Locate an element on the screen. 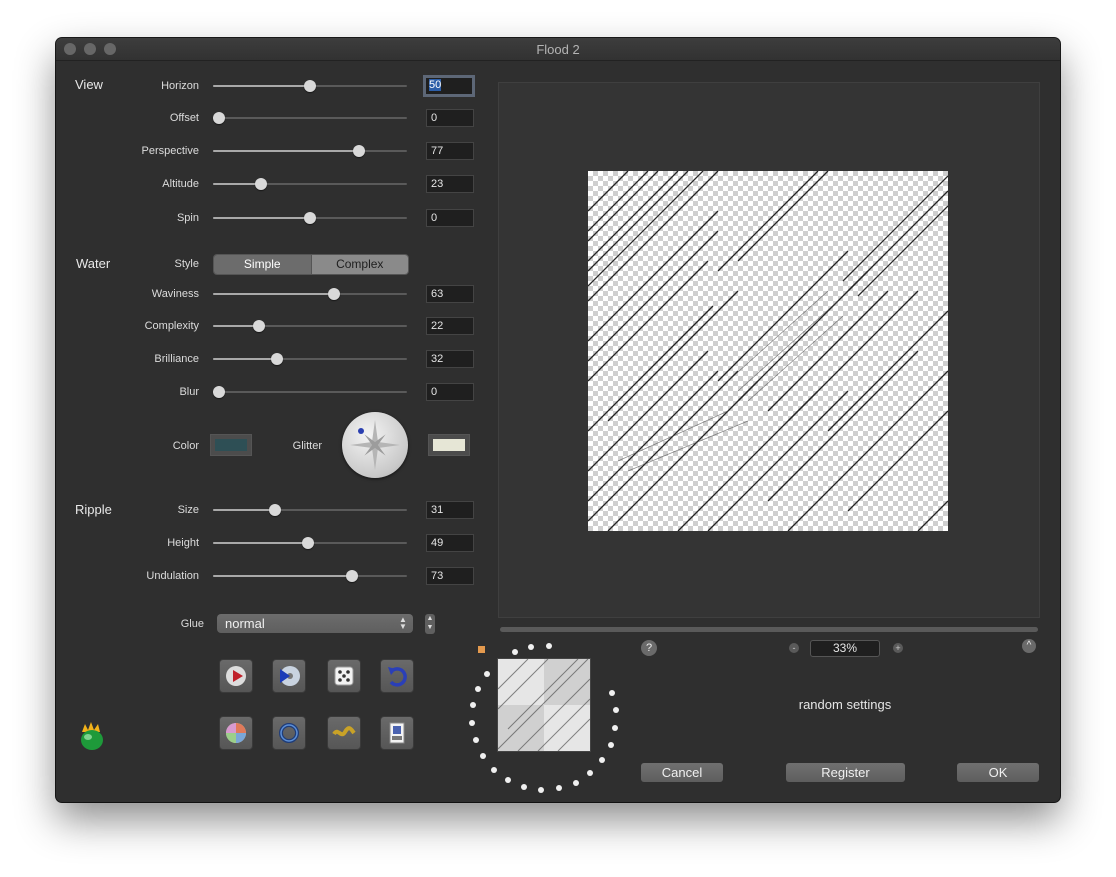  ring-icon is located at coordinates (289, 733).